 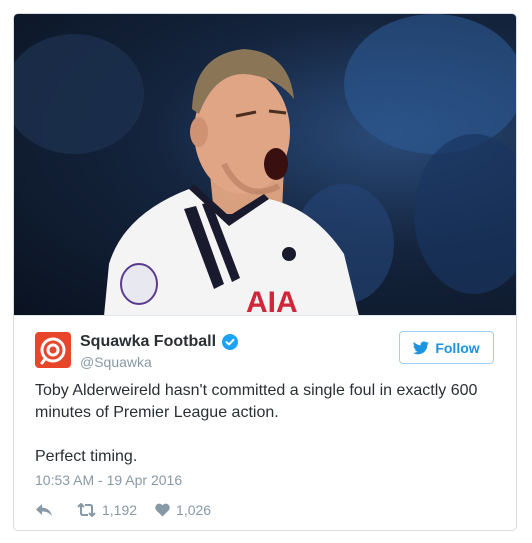 What do you see at coordinates (421, 347) in the screenshot?
I see `twitter-bird-icon` at bounding box center [421, 347].